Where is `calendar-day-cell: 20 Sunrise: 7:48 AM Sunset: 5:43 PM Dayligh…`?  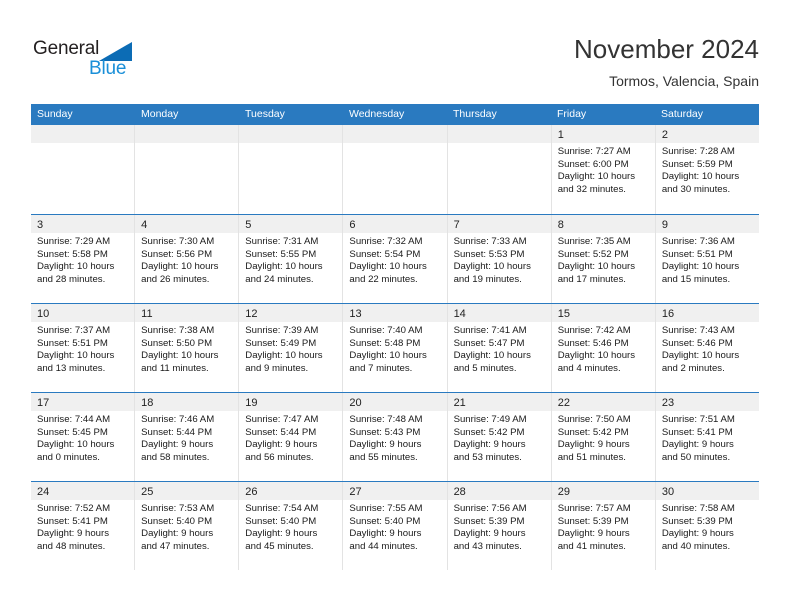
calendar-day-cell: 20 Sunrise: 7:48 AM Sunset: 5:43 PM Dayligh… is located at coordinates (395, 437).